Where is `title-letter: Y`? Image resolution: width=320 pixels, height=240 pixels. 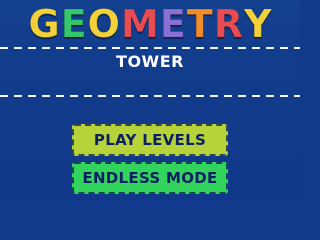 title-letter: Y is located at coordinates (257, 24).